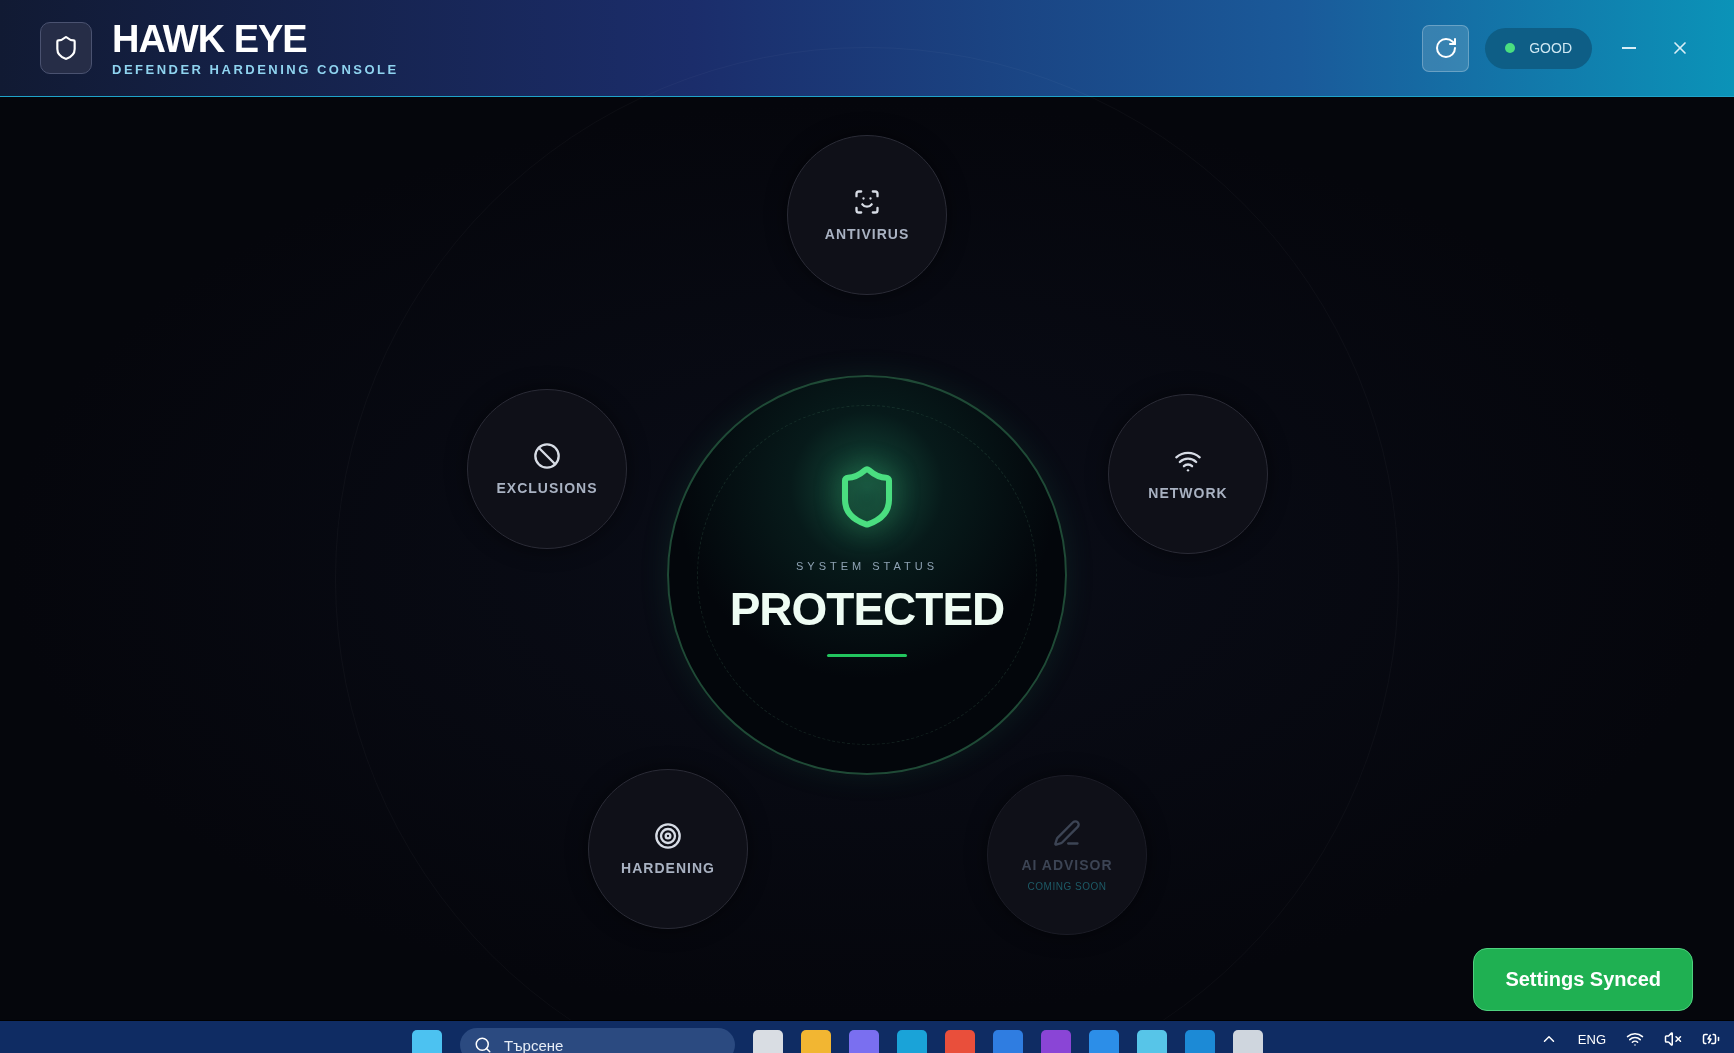  I want to click on module-node: EXCLUSIONS, so click(547, 469).